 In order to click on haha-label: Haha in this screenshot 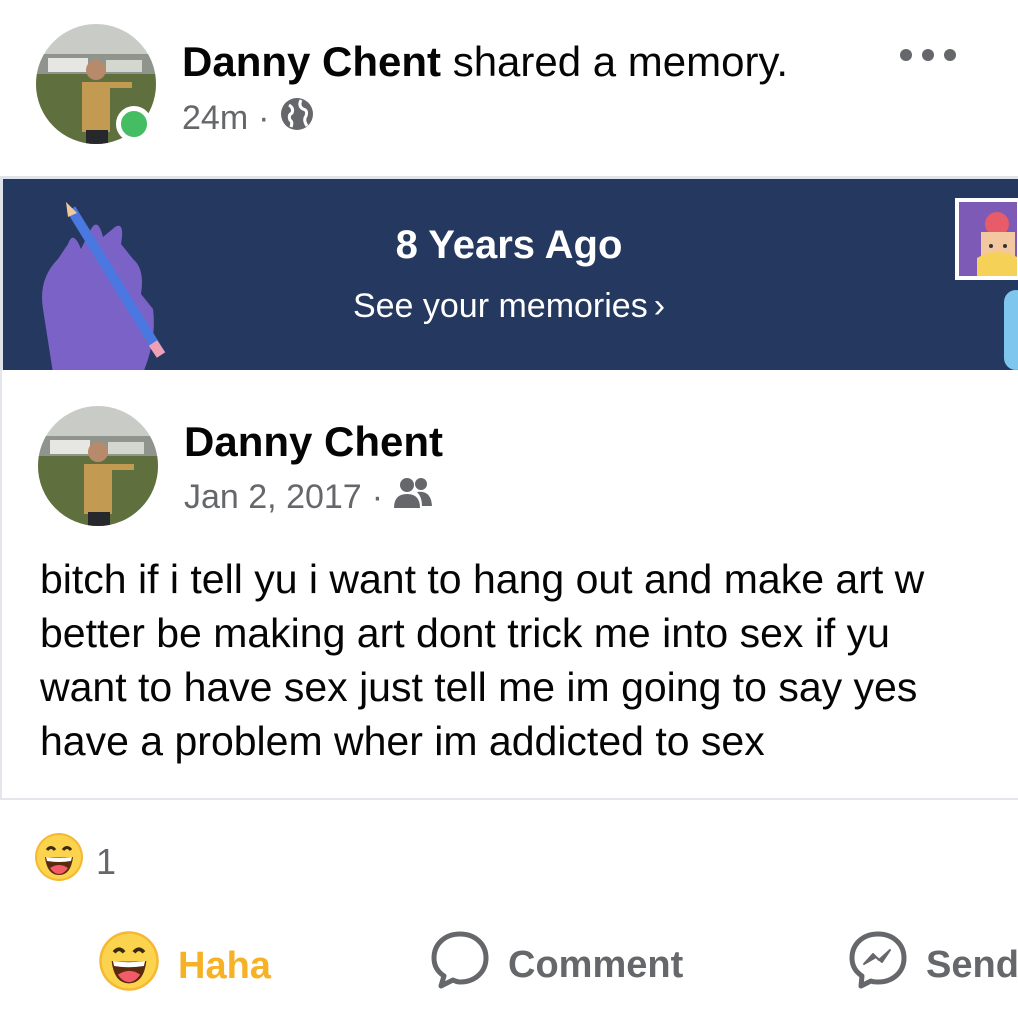, I will do `click(224, 965)`.